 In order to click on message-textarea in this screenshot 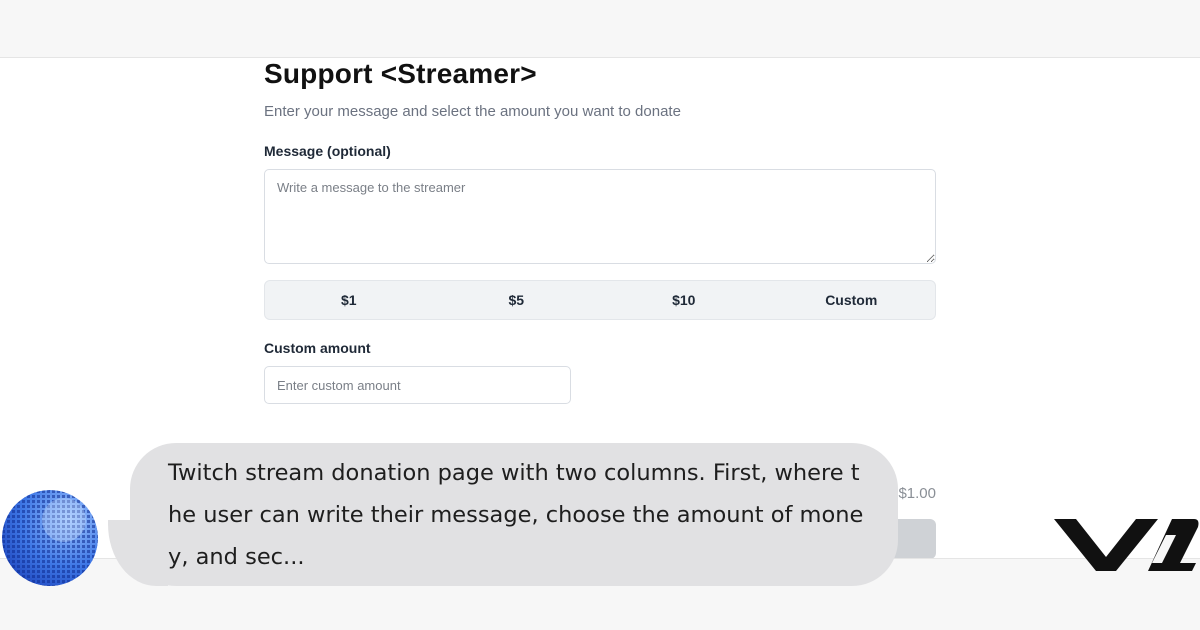, I will do `click(600, 216)`.